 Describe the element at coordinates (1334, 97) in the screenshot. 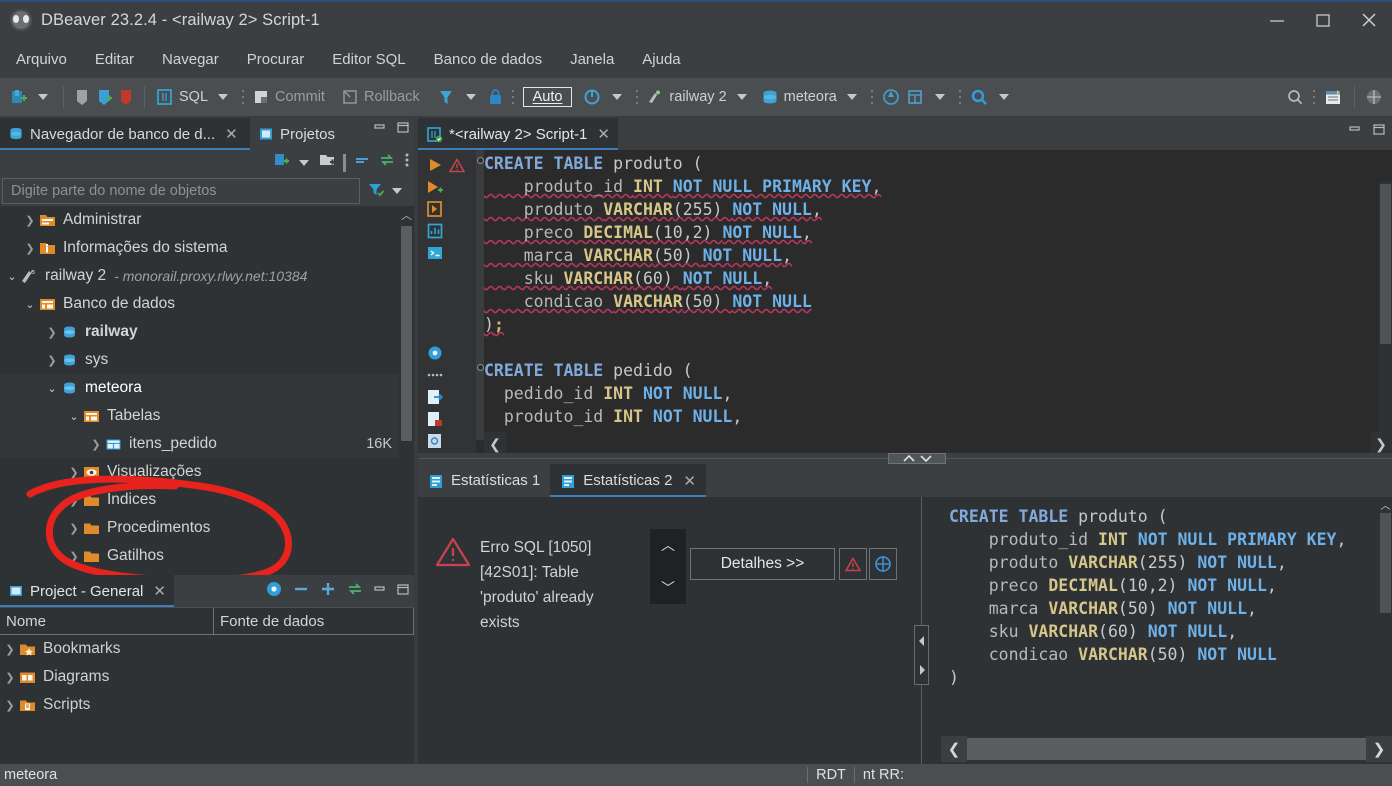

I see `open-perspective-icon` at that location.